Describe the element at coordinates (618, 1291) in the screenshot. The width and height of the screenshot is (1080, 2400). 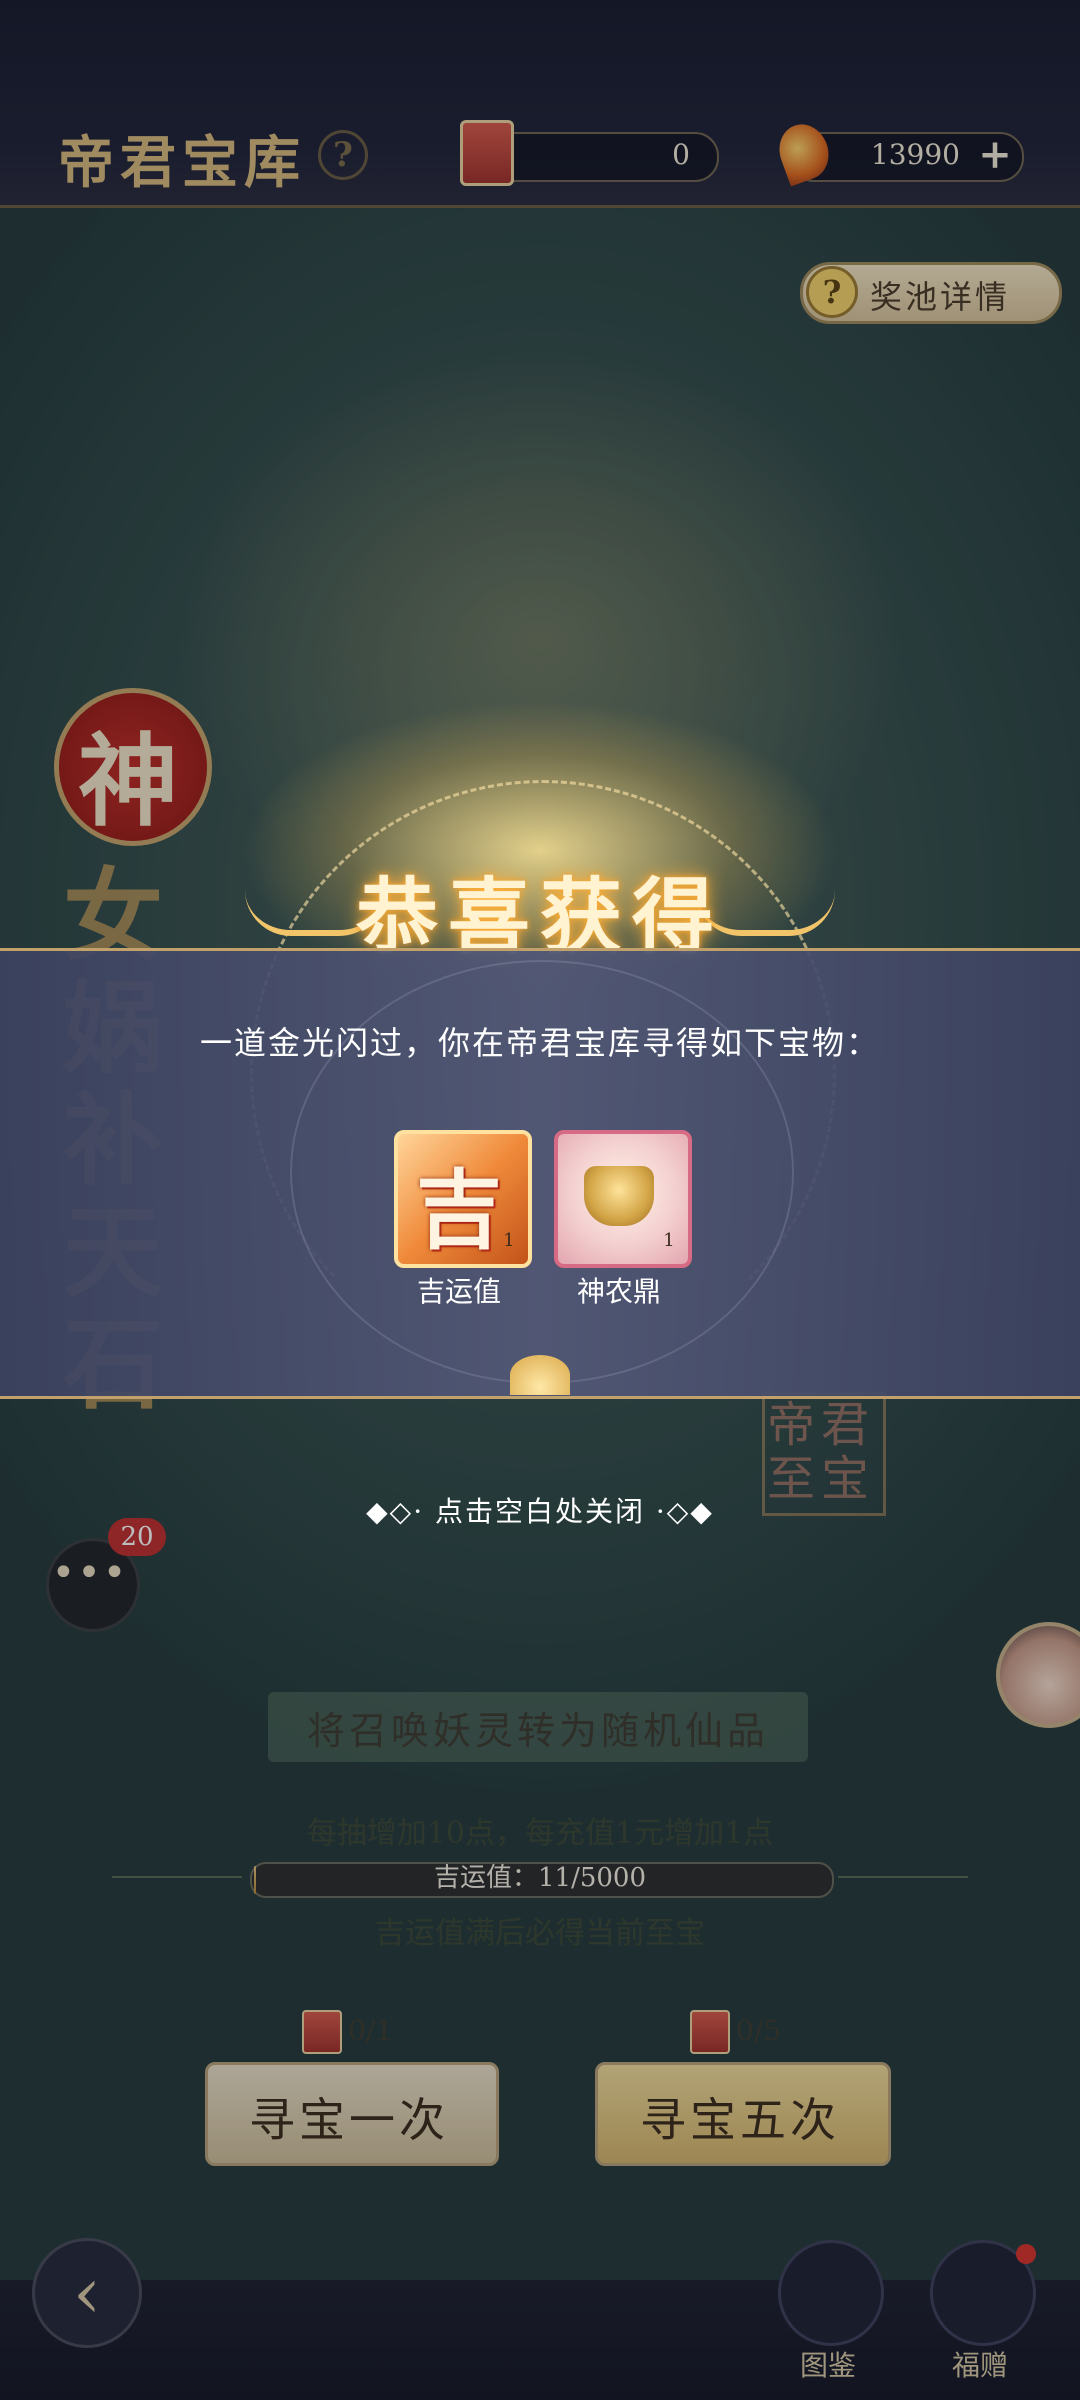
I see `item-name: 神农鼎` at that location.